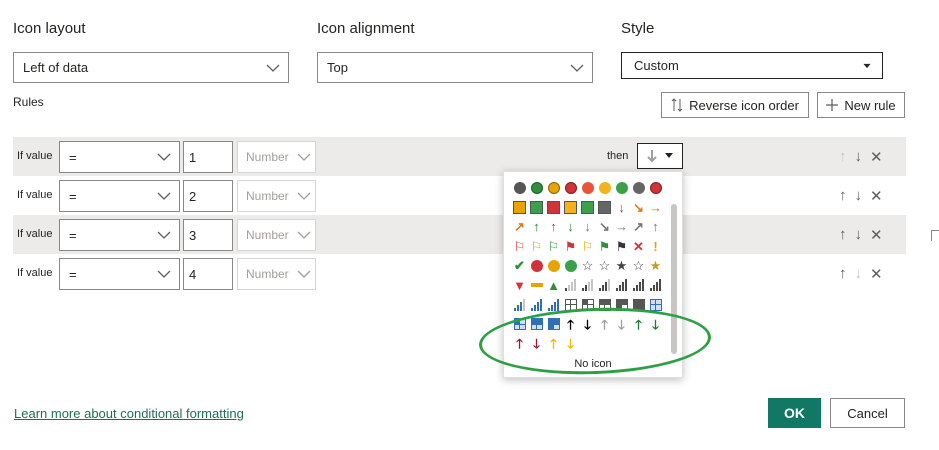 This screenshot has width=939, height=450. I want to click on yellow-dash-icon, so click(536, 286).